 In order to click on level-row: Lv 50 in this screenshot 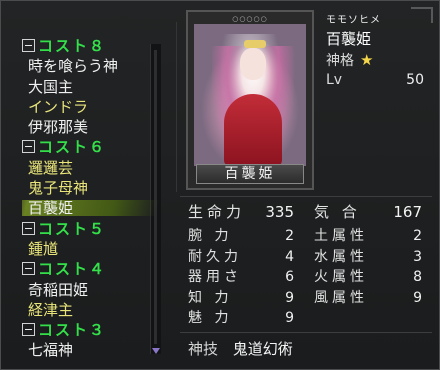, I will do `click(378, 80)`.